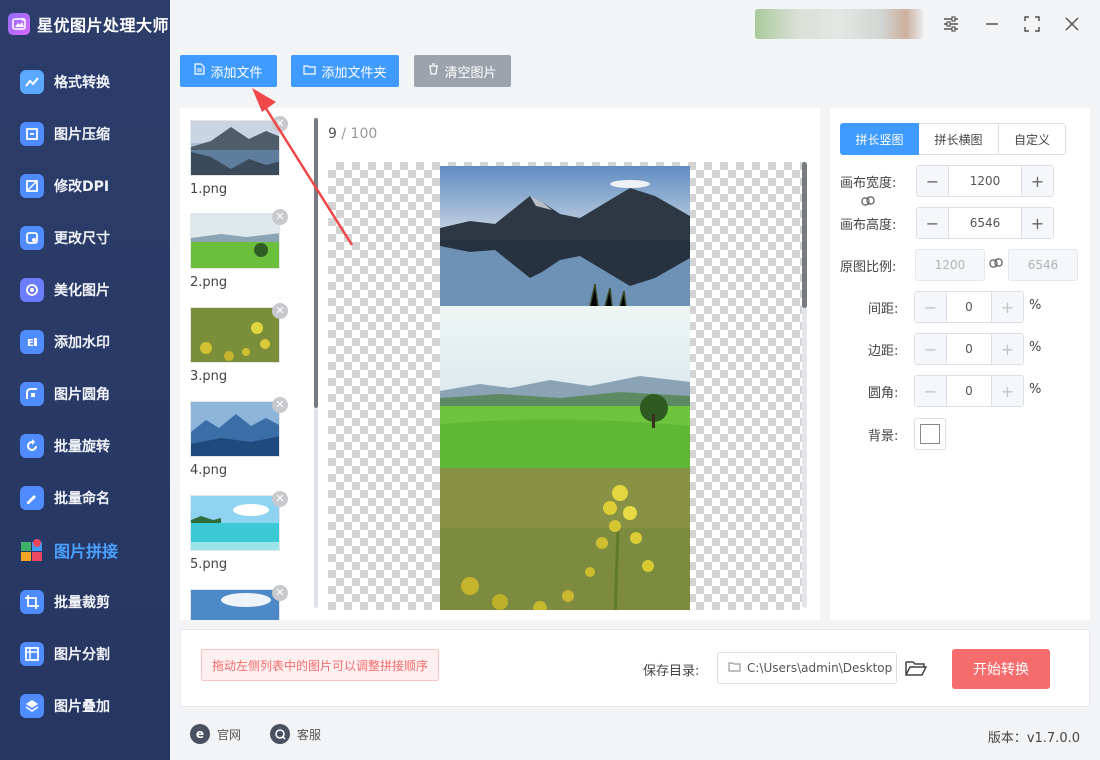  I want to click on preview-strip, so click(565, 388).